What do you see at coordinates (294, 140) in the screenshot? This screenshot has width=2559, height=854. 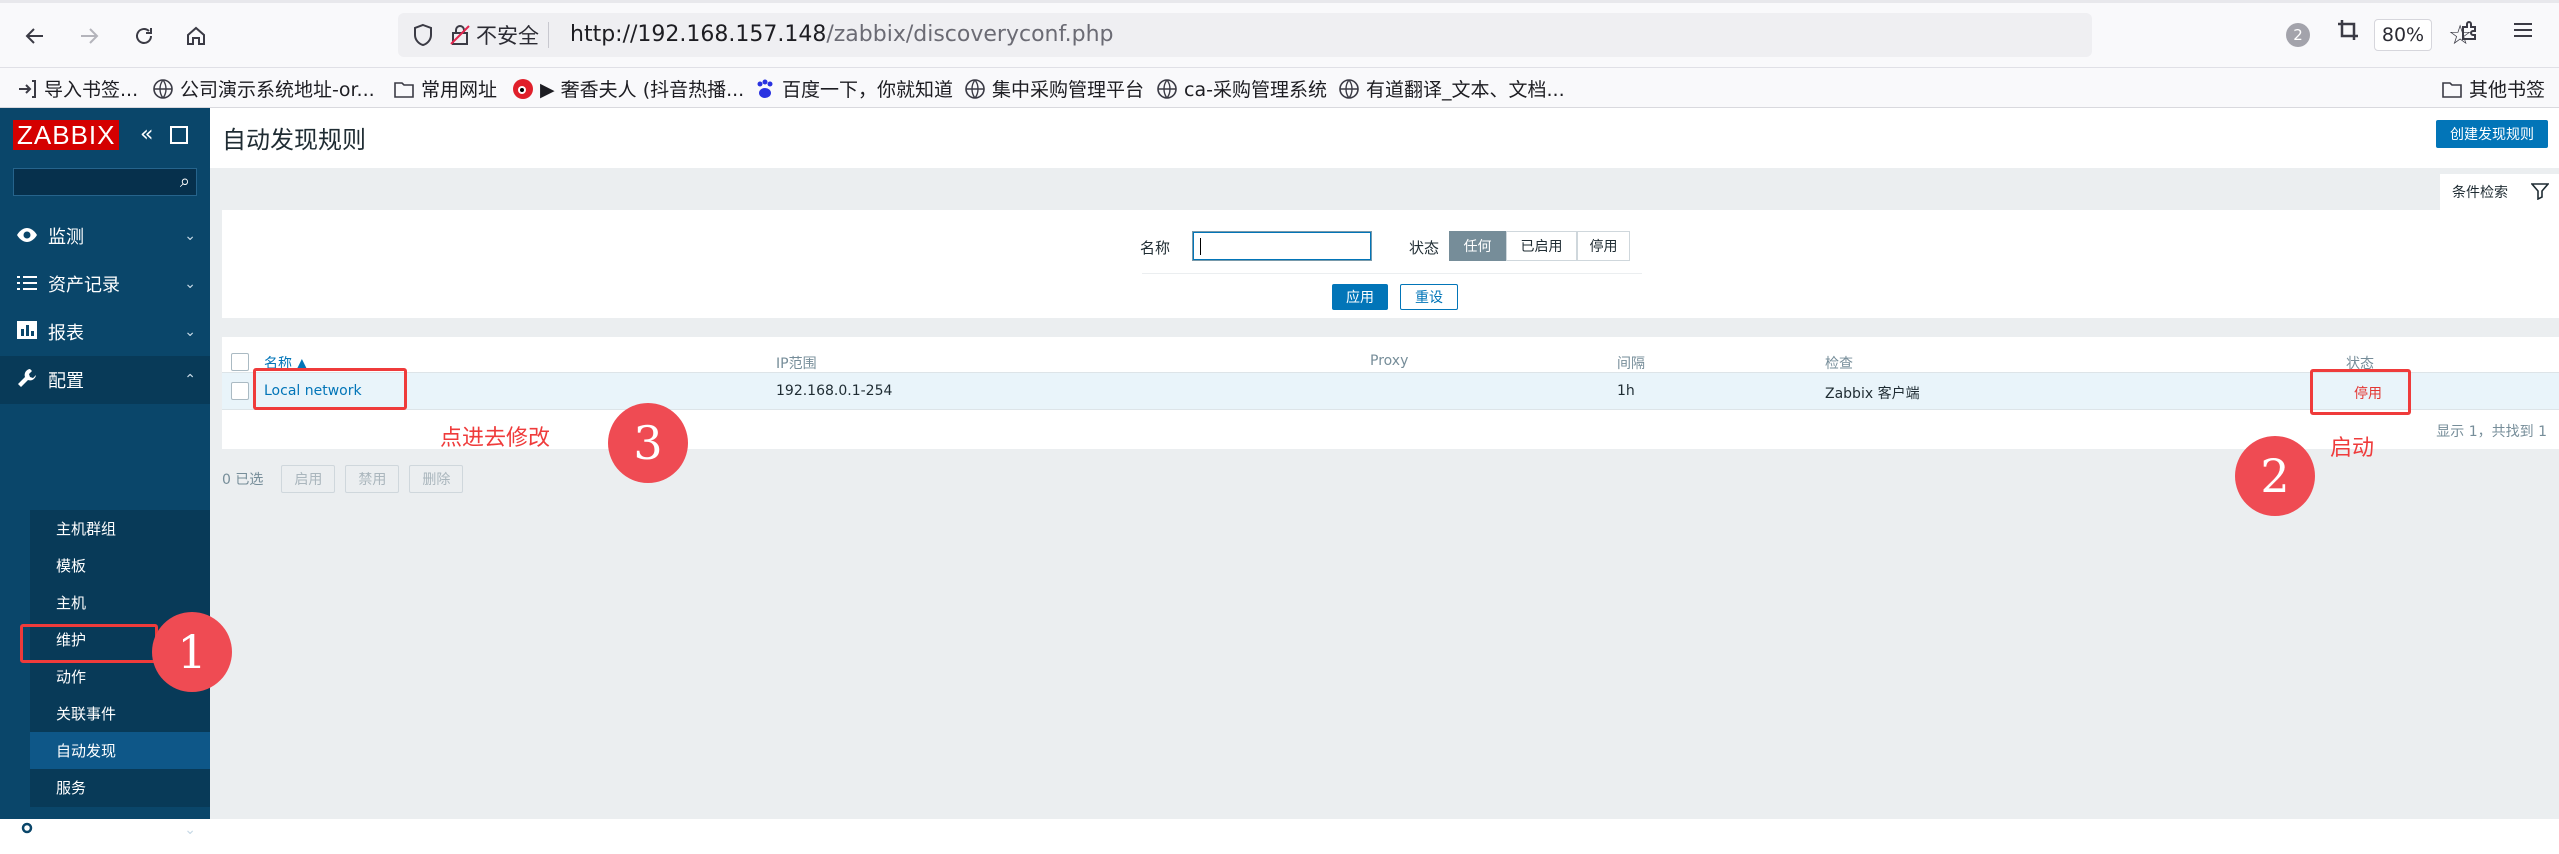 I see `page-title: 自动发现规则` at bounding box center [294, 140].